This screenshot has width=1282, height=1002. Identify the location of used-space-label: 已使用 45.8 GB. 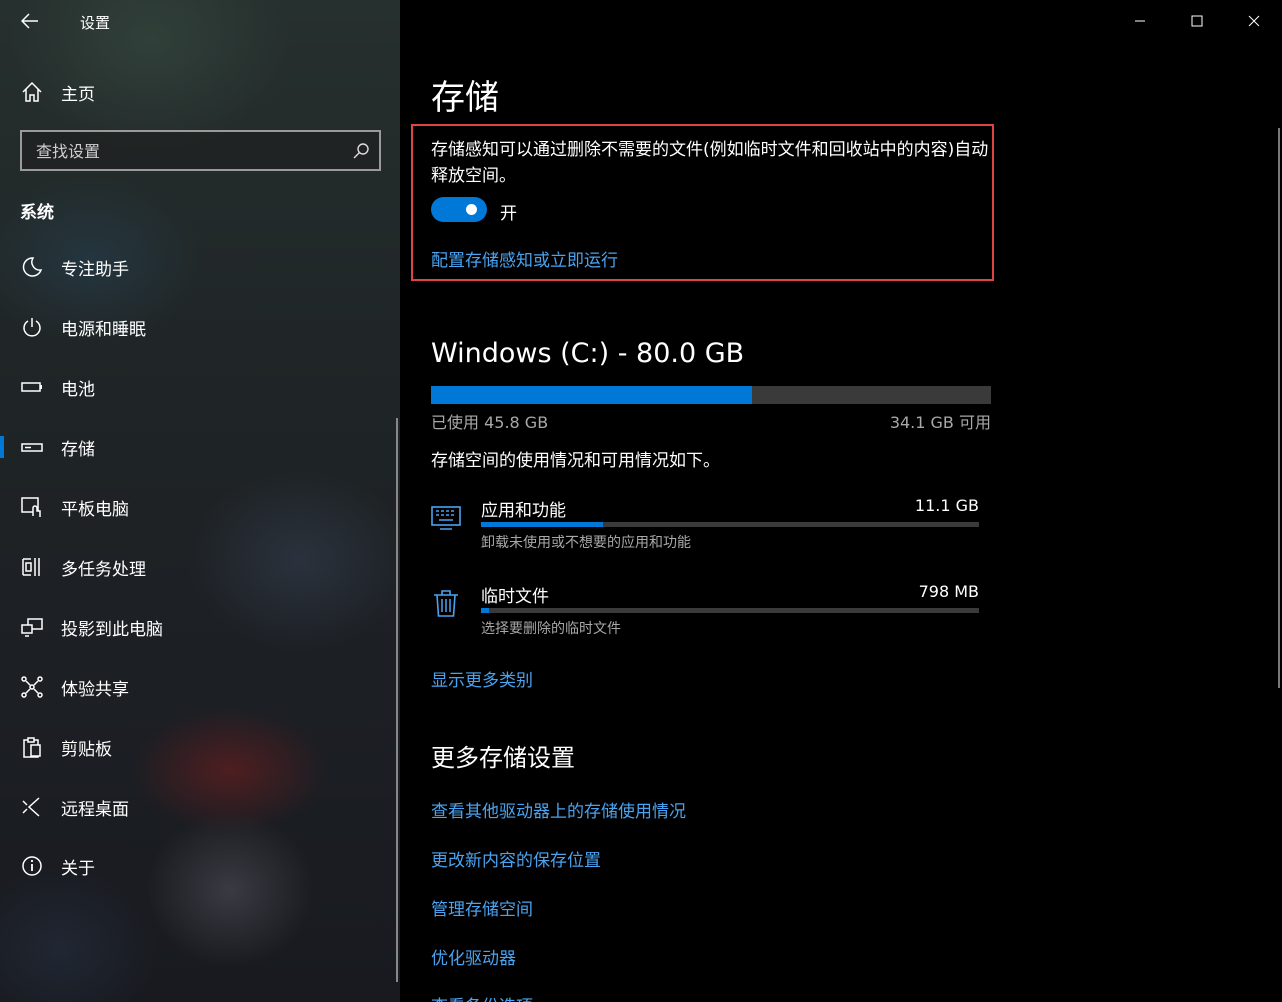
(490, 422).